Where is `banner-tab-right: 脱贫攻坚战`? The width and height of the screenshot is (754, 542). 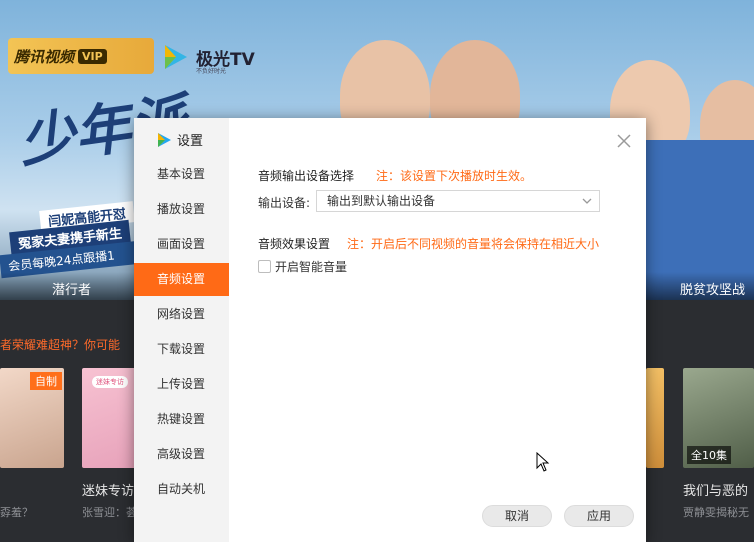
banner-tab-right: 脱贫攻坚战 is located at coordinates (712, 288).